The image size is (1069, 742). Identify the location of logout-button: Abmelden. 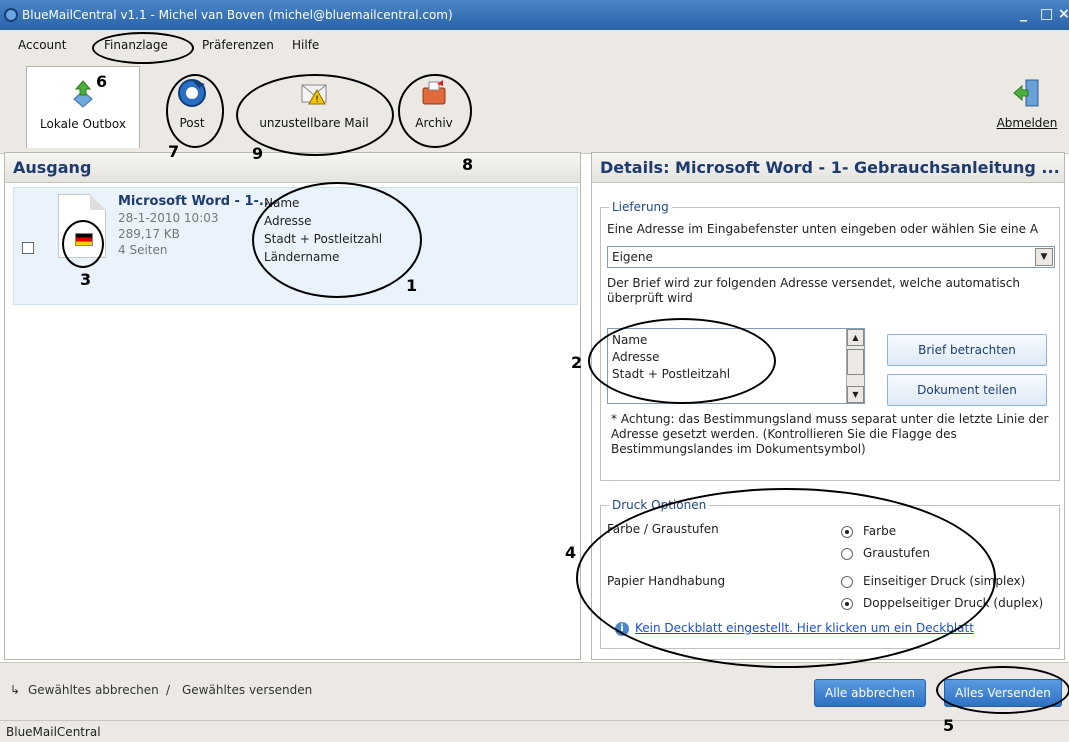
(1027, 107).